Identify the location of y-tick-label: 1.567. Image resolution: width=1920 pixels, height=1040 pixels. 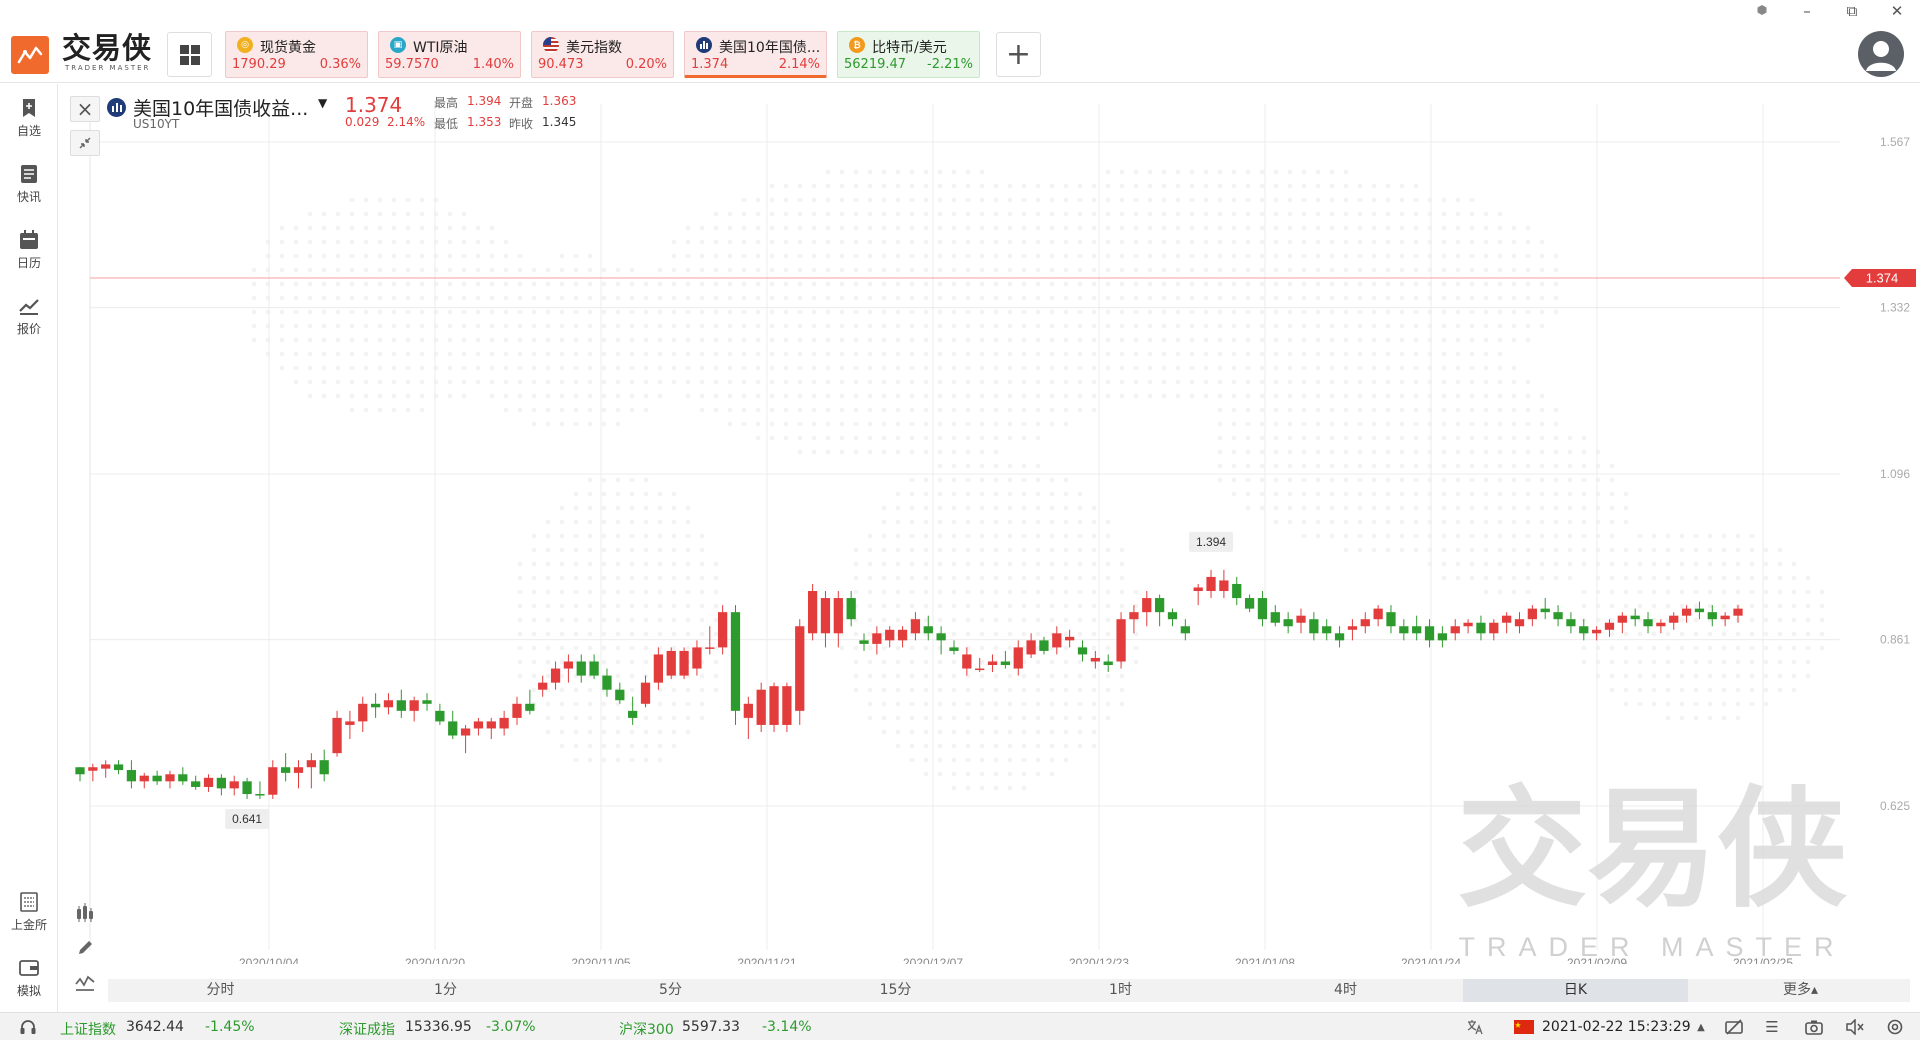
(1895, 142).